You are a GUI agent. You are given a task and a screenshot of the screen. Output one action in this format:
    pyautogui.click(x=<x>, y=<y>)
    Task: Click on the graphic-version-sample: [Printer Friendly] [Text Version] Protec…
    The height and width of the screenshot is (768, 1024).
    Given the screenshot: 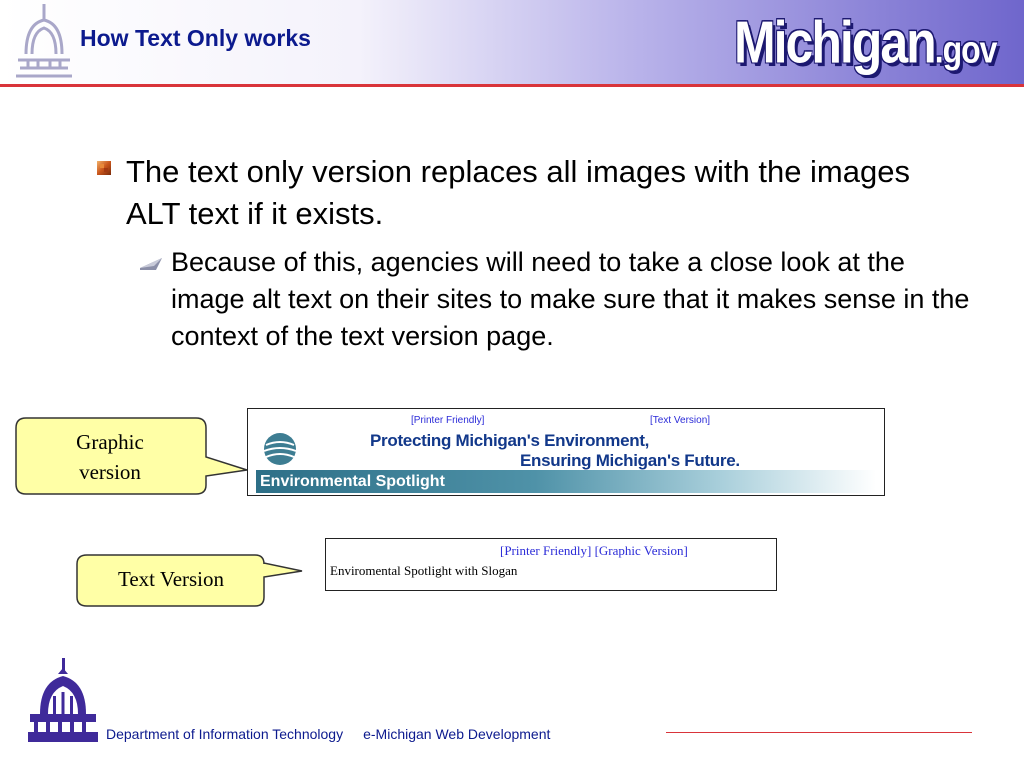 What is the action you would take?
    pyautogui.click(x=566, y=452)
    